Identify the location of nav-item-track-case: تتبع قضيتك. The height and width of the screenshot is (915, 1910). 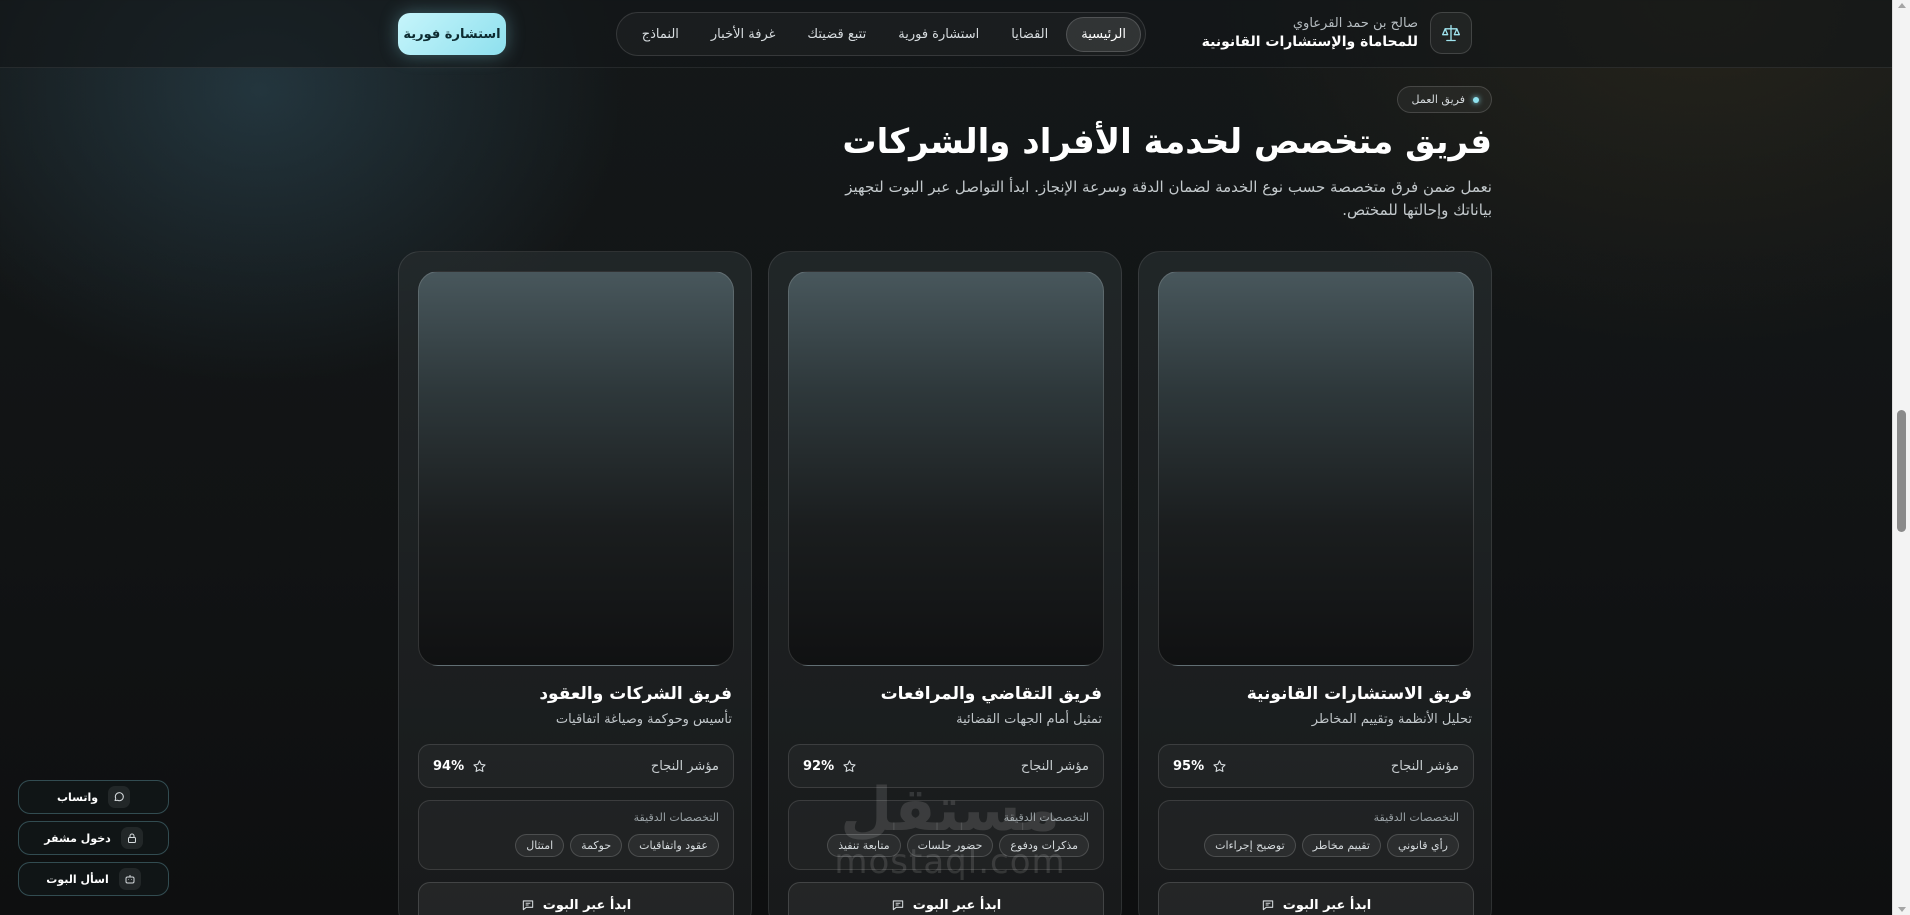
(836, 34).